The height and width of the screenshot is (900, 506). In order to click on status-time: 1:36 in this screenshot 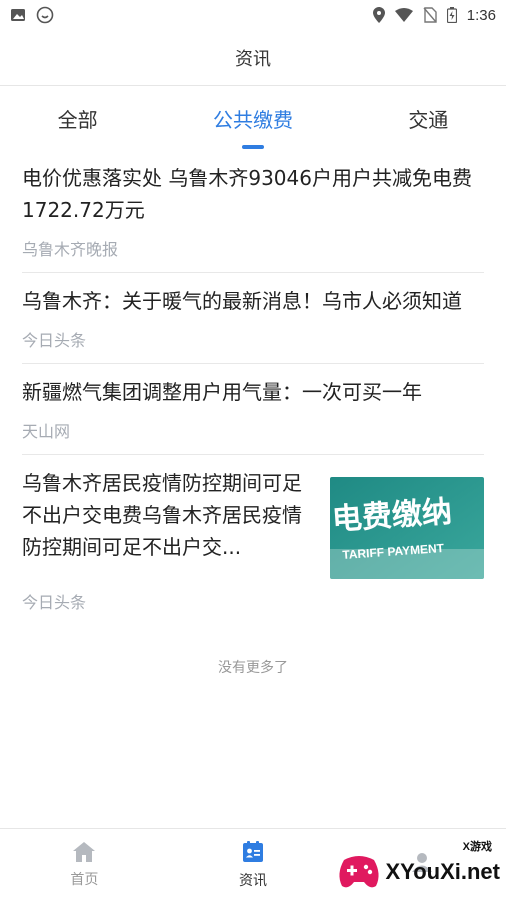, I will do `click(481, 15)`.